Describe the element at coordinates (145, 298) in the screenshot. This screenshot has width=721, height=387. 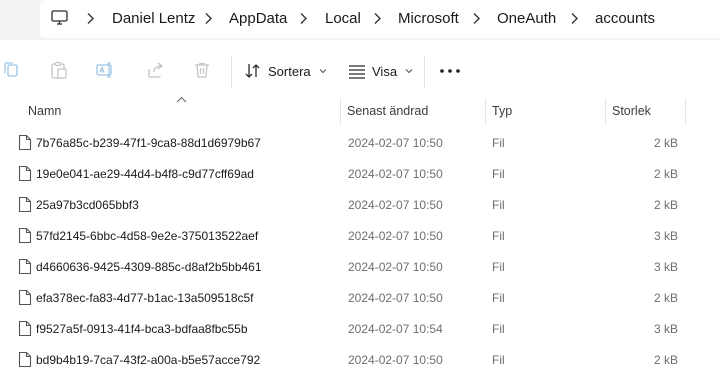
I see `file-name: efa378ec-fa83-4d77-b1ac-13a509518c5f` at that location.